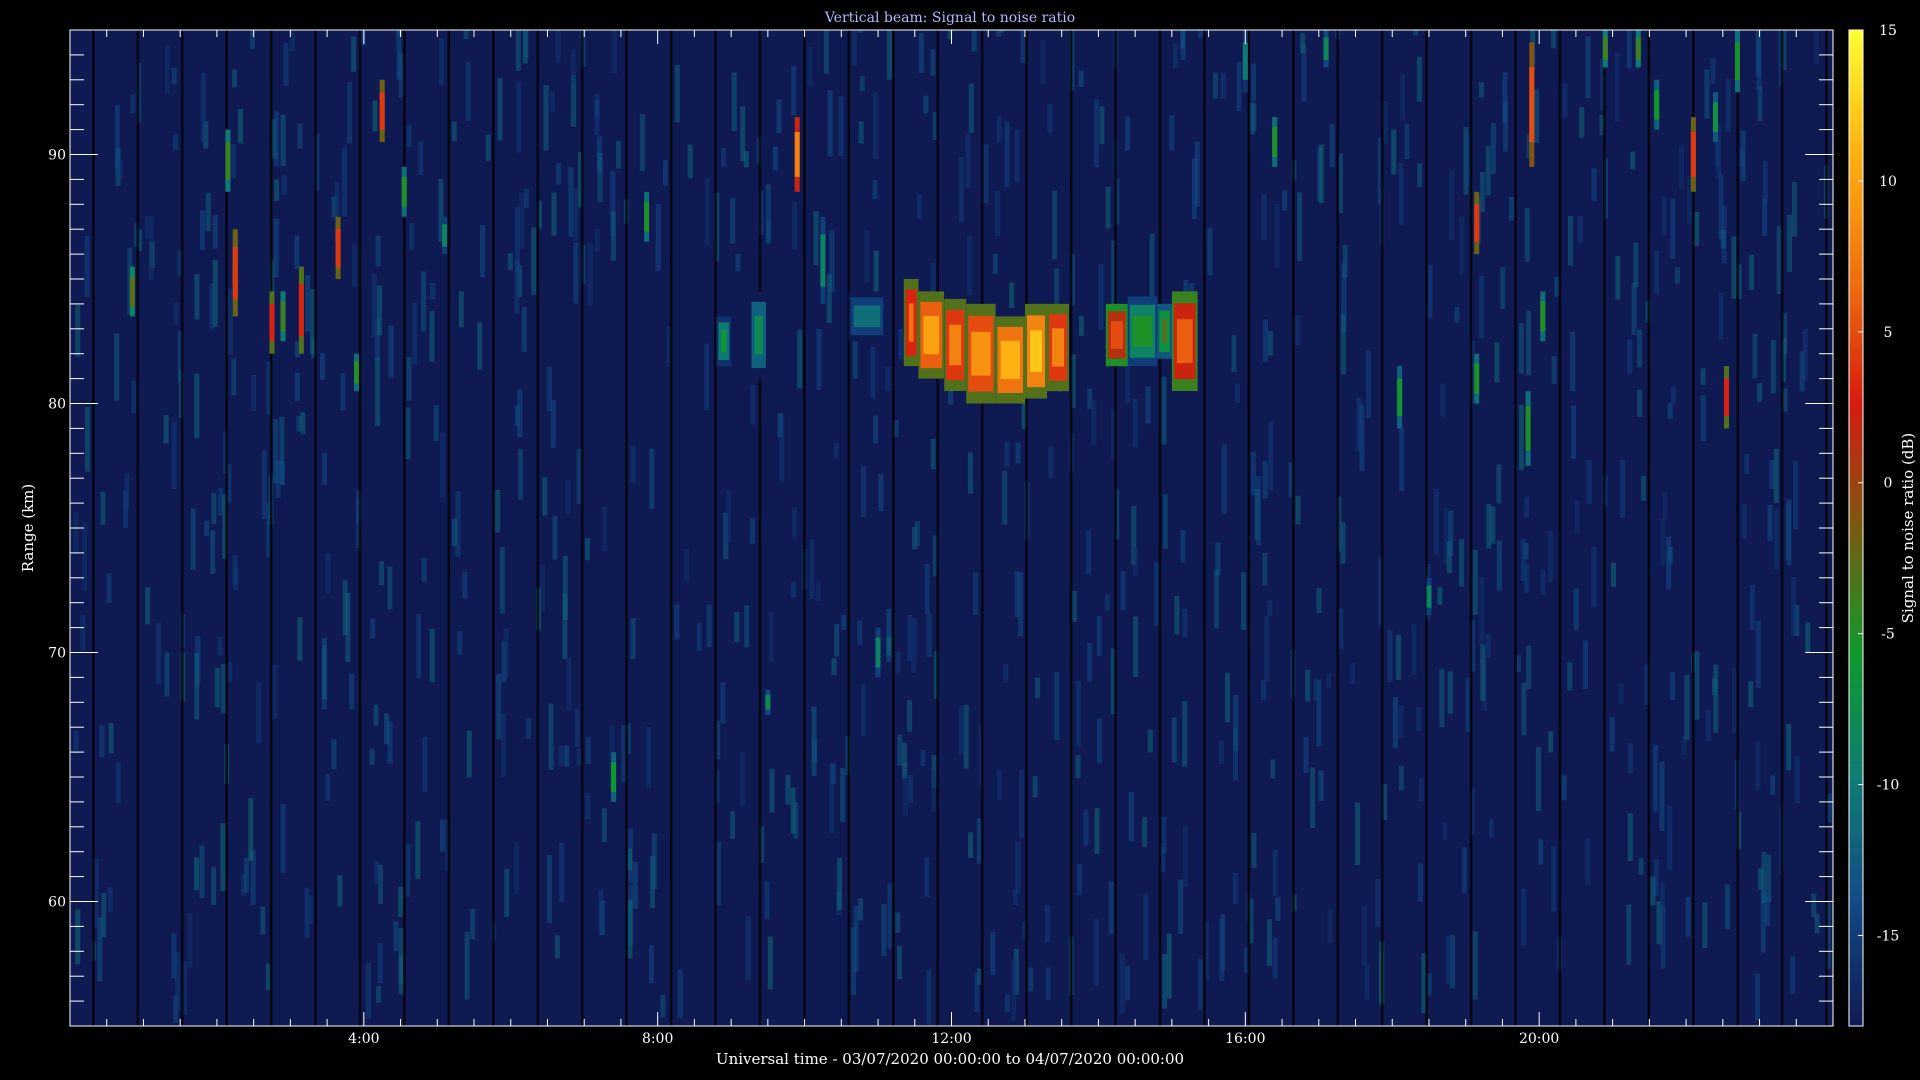 The width and height of the screenshot is (1920, 1080). Describe the element at coordinates (1036, 351) in the screenshot. I see `echo-cell-core` at that location.